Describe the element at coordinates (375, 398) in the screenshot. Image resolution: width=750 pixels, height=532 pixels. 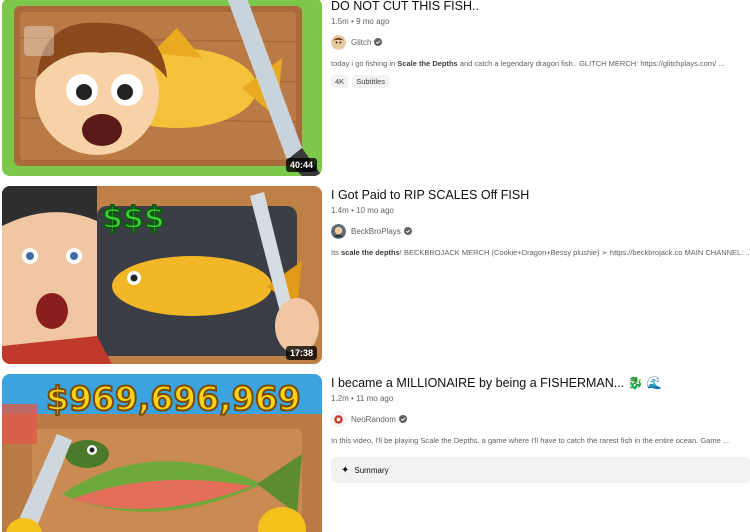
I see `upload-age: 11 mo ago` at that location.